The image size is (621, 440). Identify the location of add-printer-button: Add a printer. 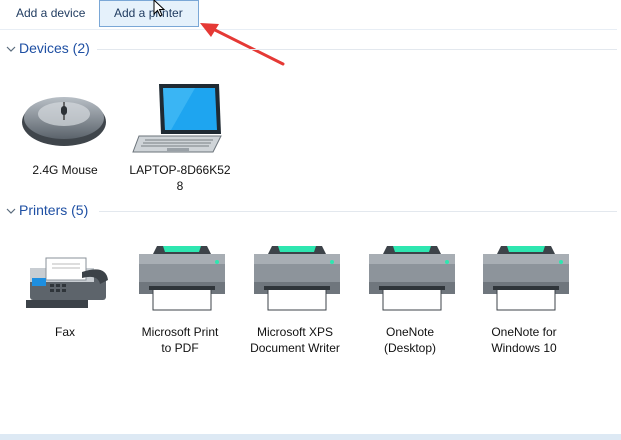
(149, 13).